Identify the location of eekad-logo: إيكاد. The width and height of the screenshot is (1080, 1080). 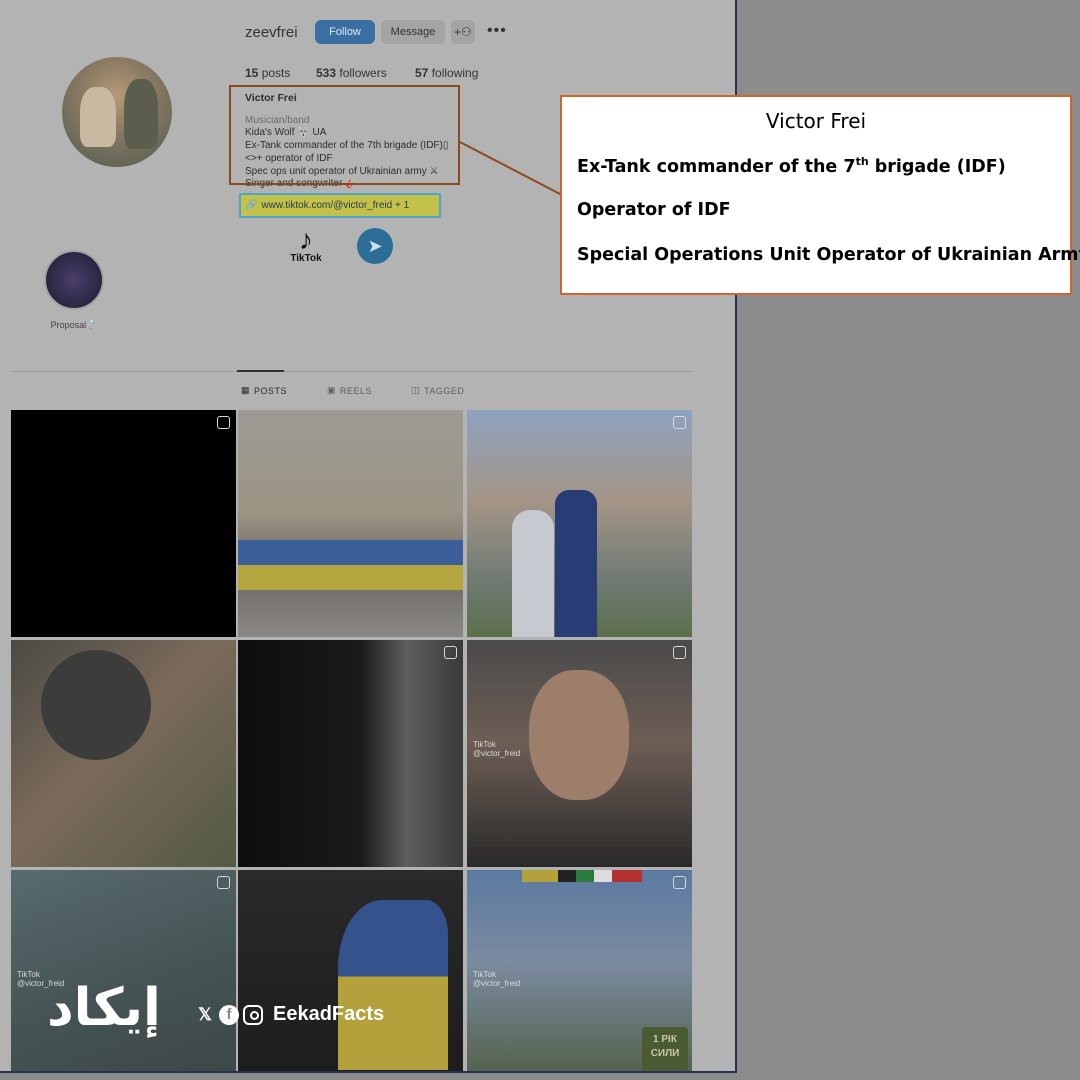
(104, 1008).